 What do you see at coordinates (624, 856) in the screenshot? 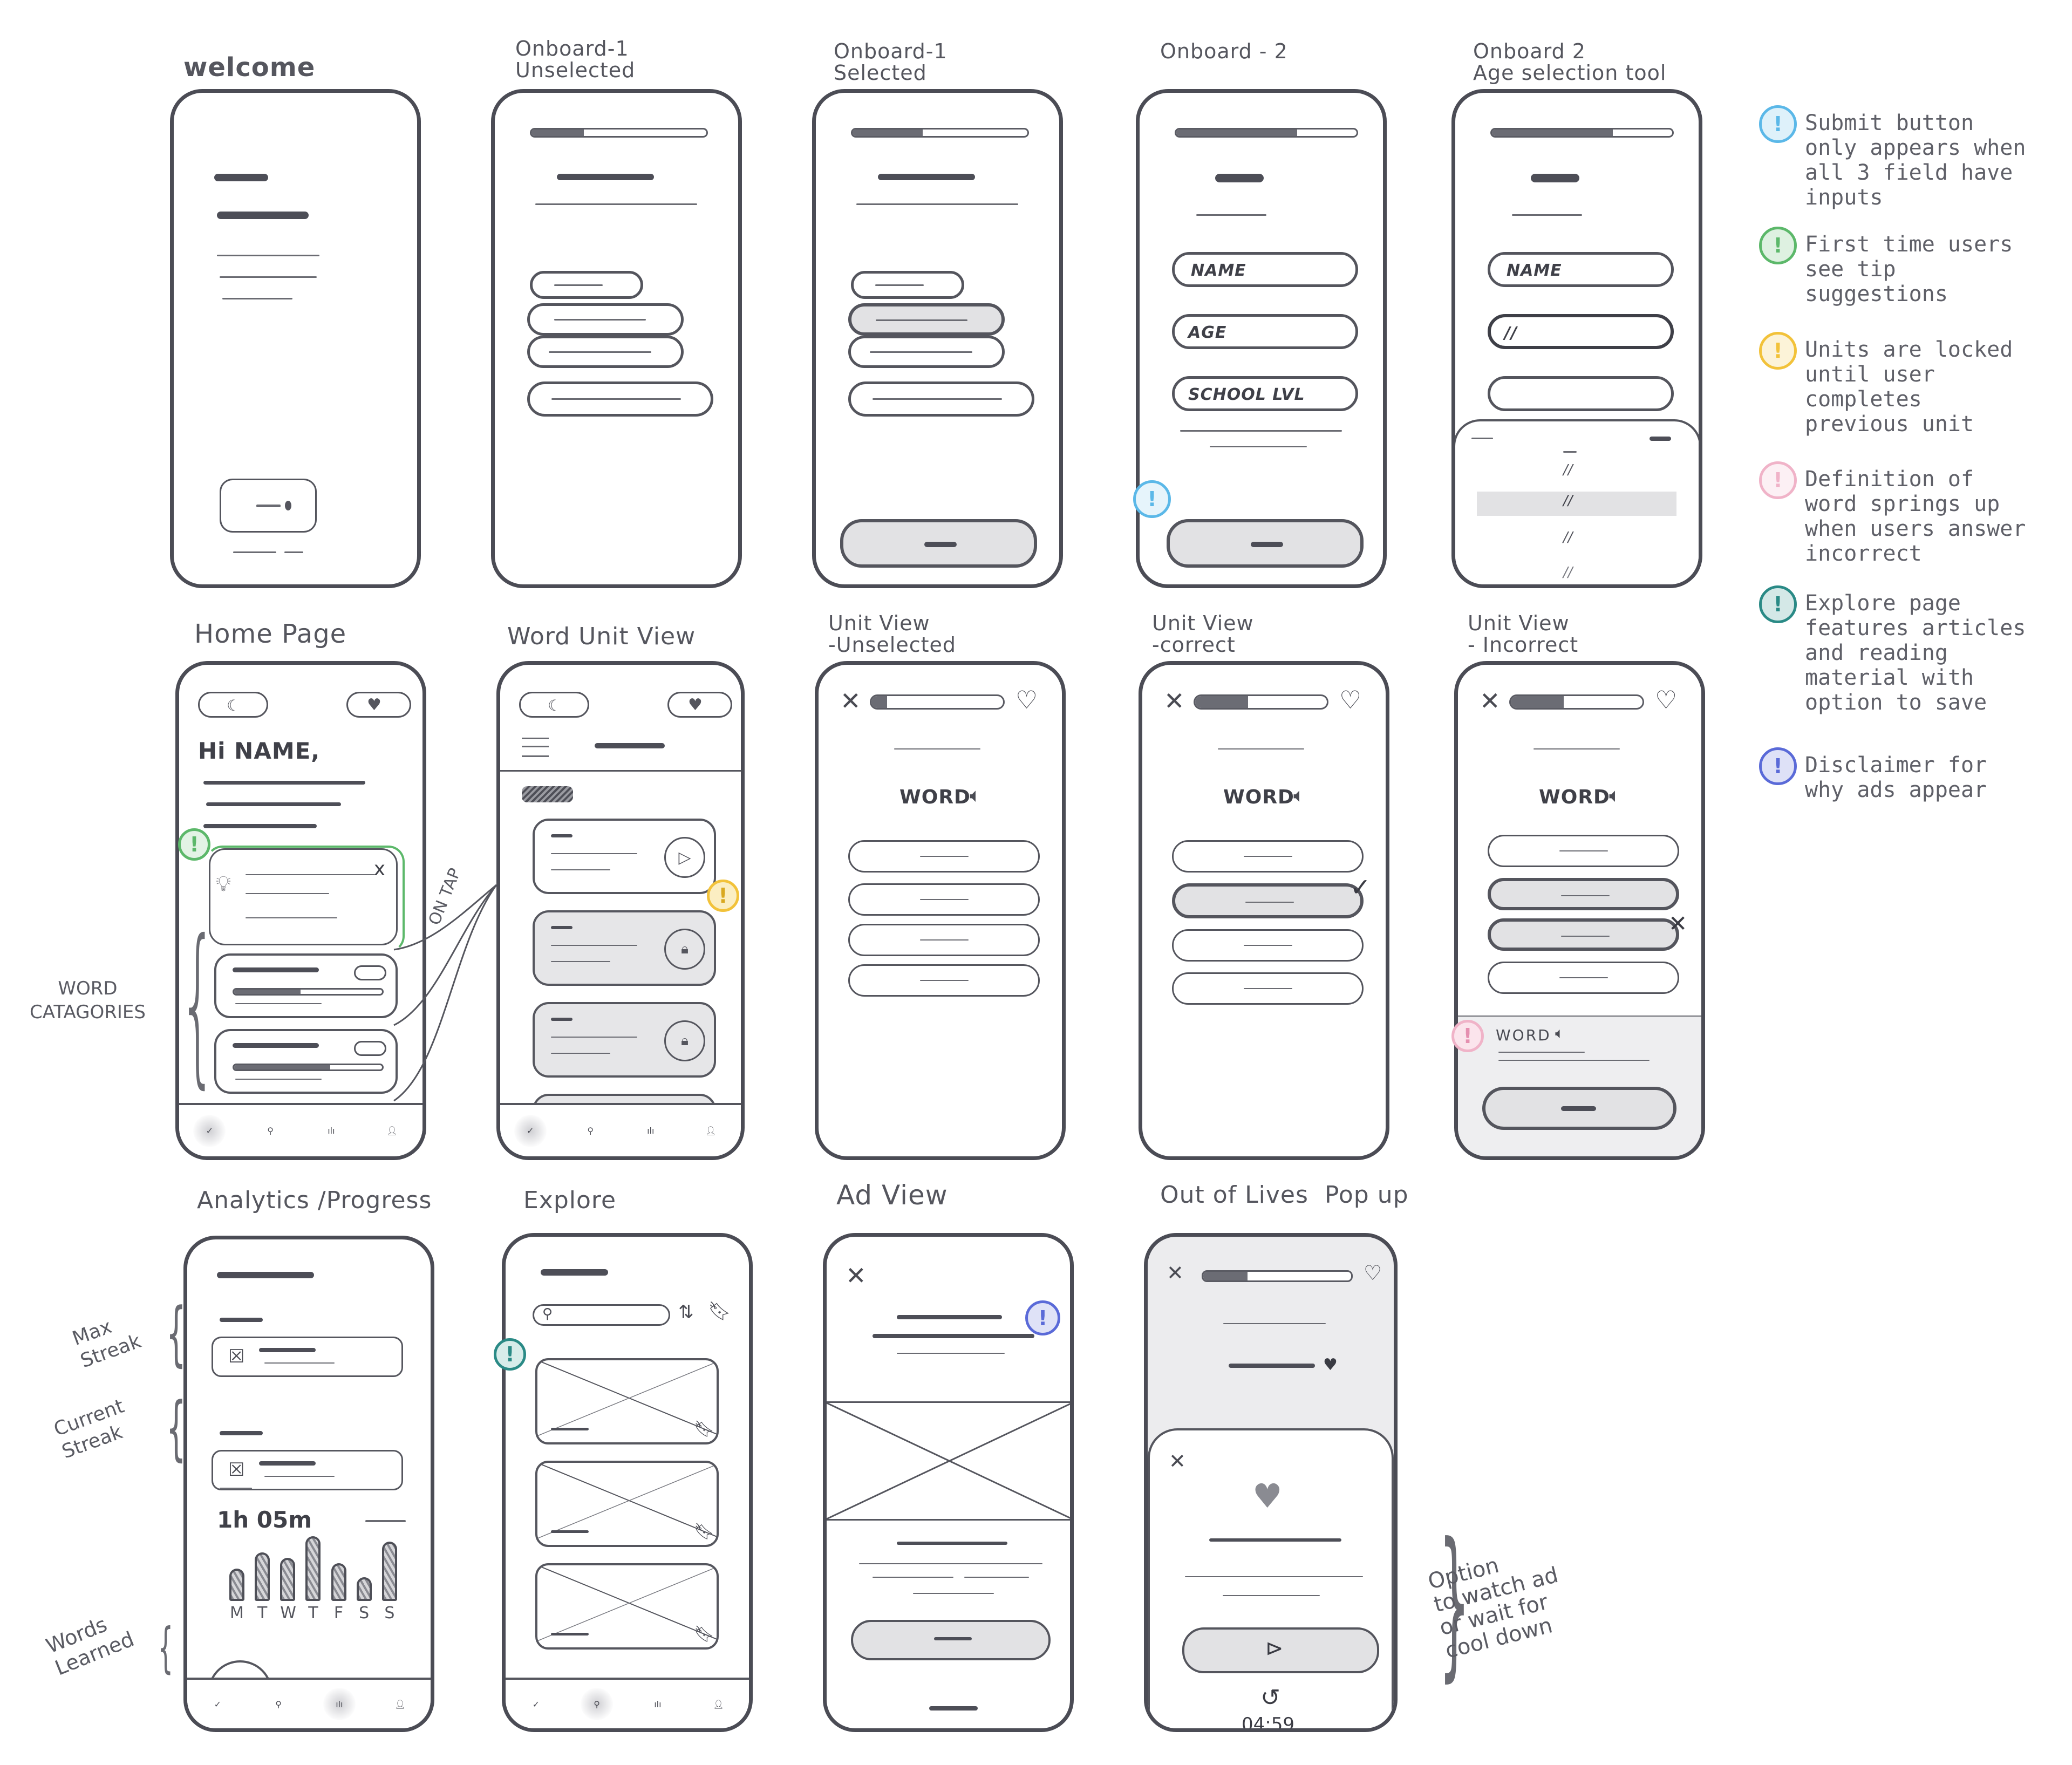
I see `unit-card-1: ▷` at bounding box center [624, 856].